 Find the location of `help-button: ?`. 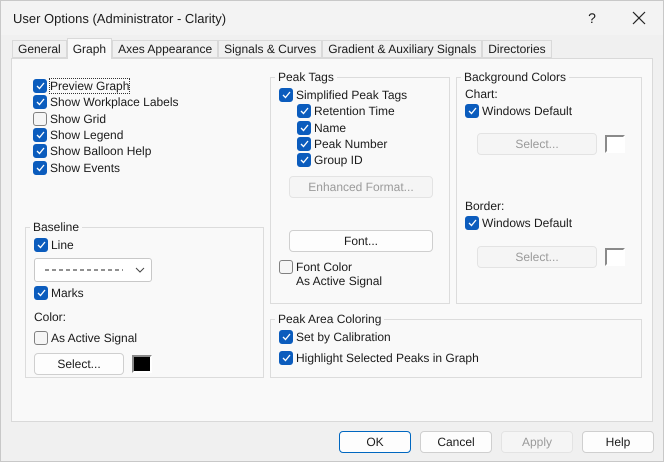

help-button: ? is located at coordinates (592, 18).